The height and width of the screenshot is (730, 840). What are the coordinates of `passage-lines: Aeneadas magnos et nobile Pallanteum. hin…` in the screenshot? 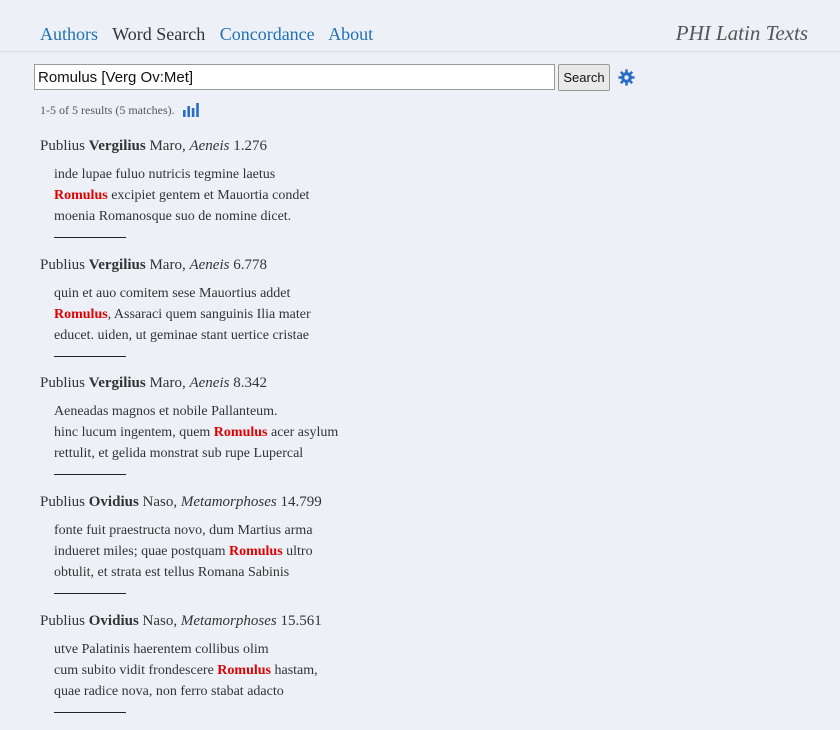 It's located at (427, 432).